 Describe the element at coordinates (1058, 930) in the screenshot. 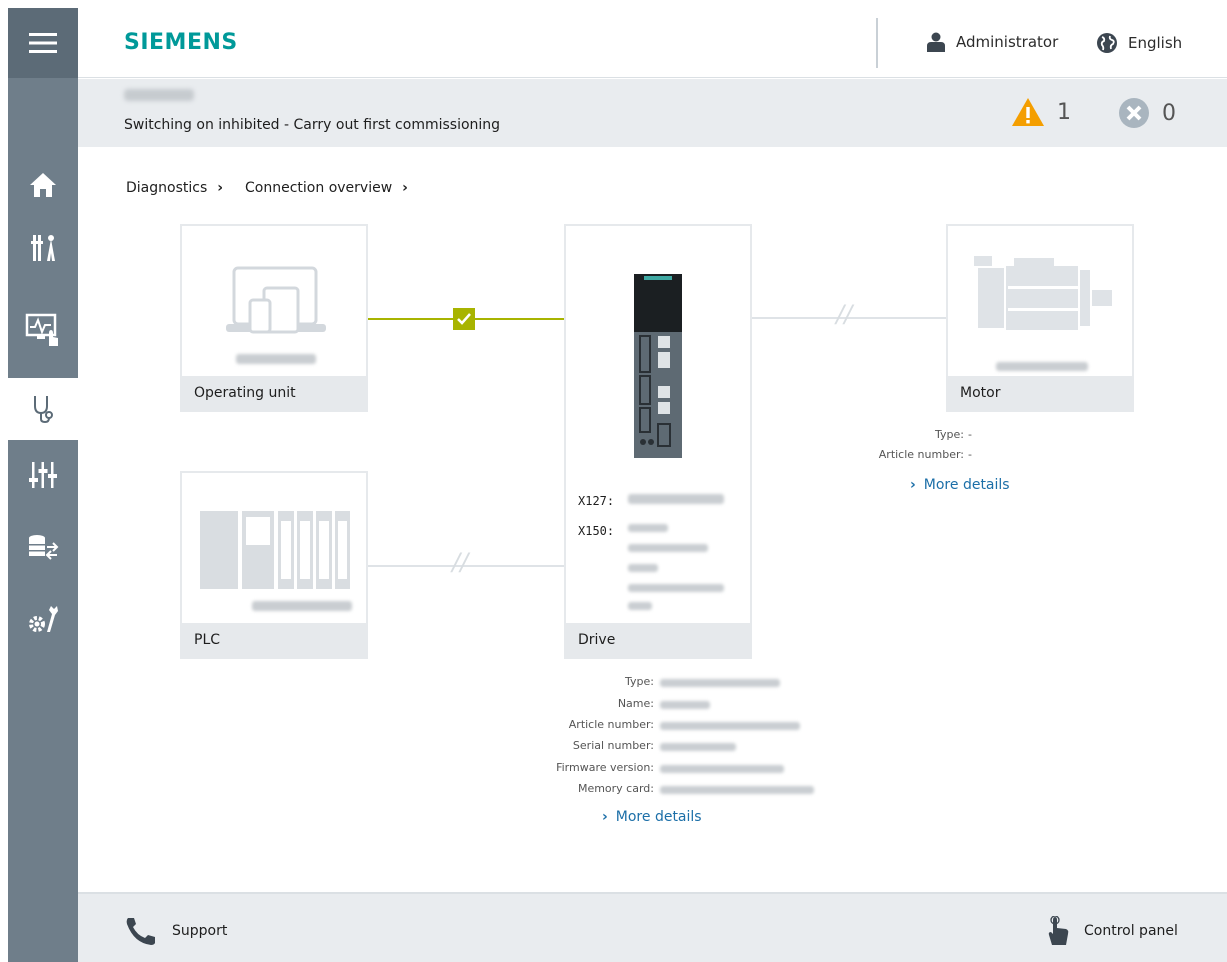

I see `hand-pointer-icon` at that location.